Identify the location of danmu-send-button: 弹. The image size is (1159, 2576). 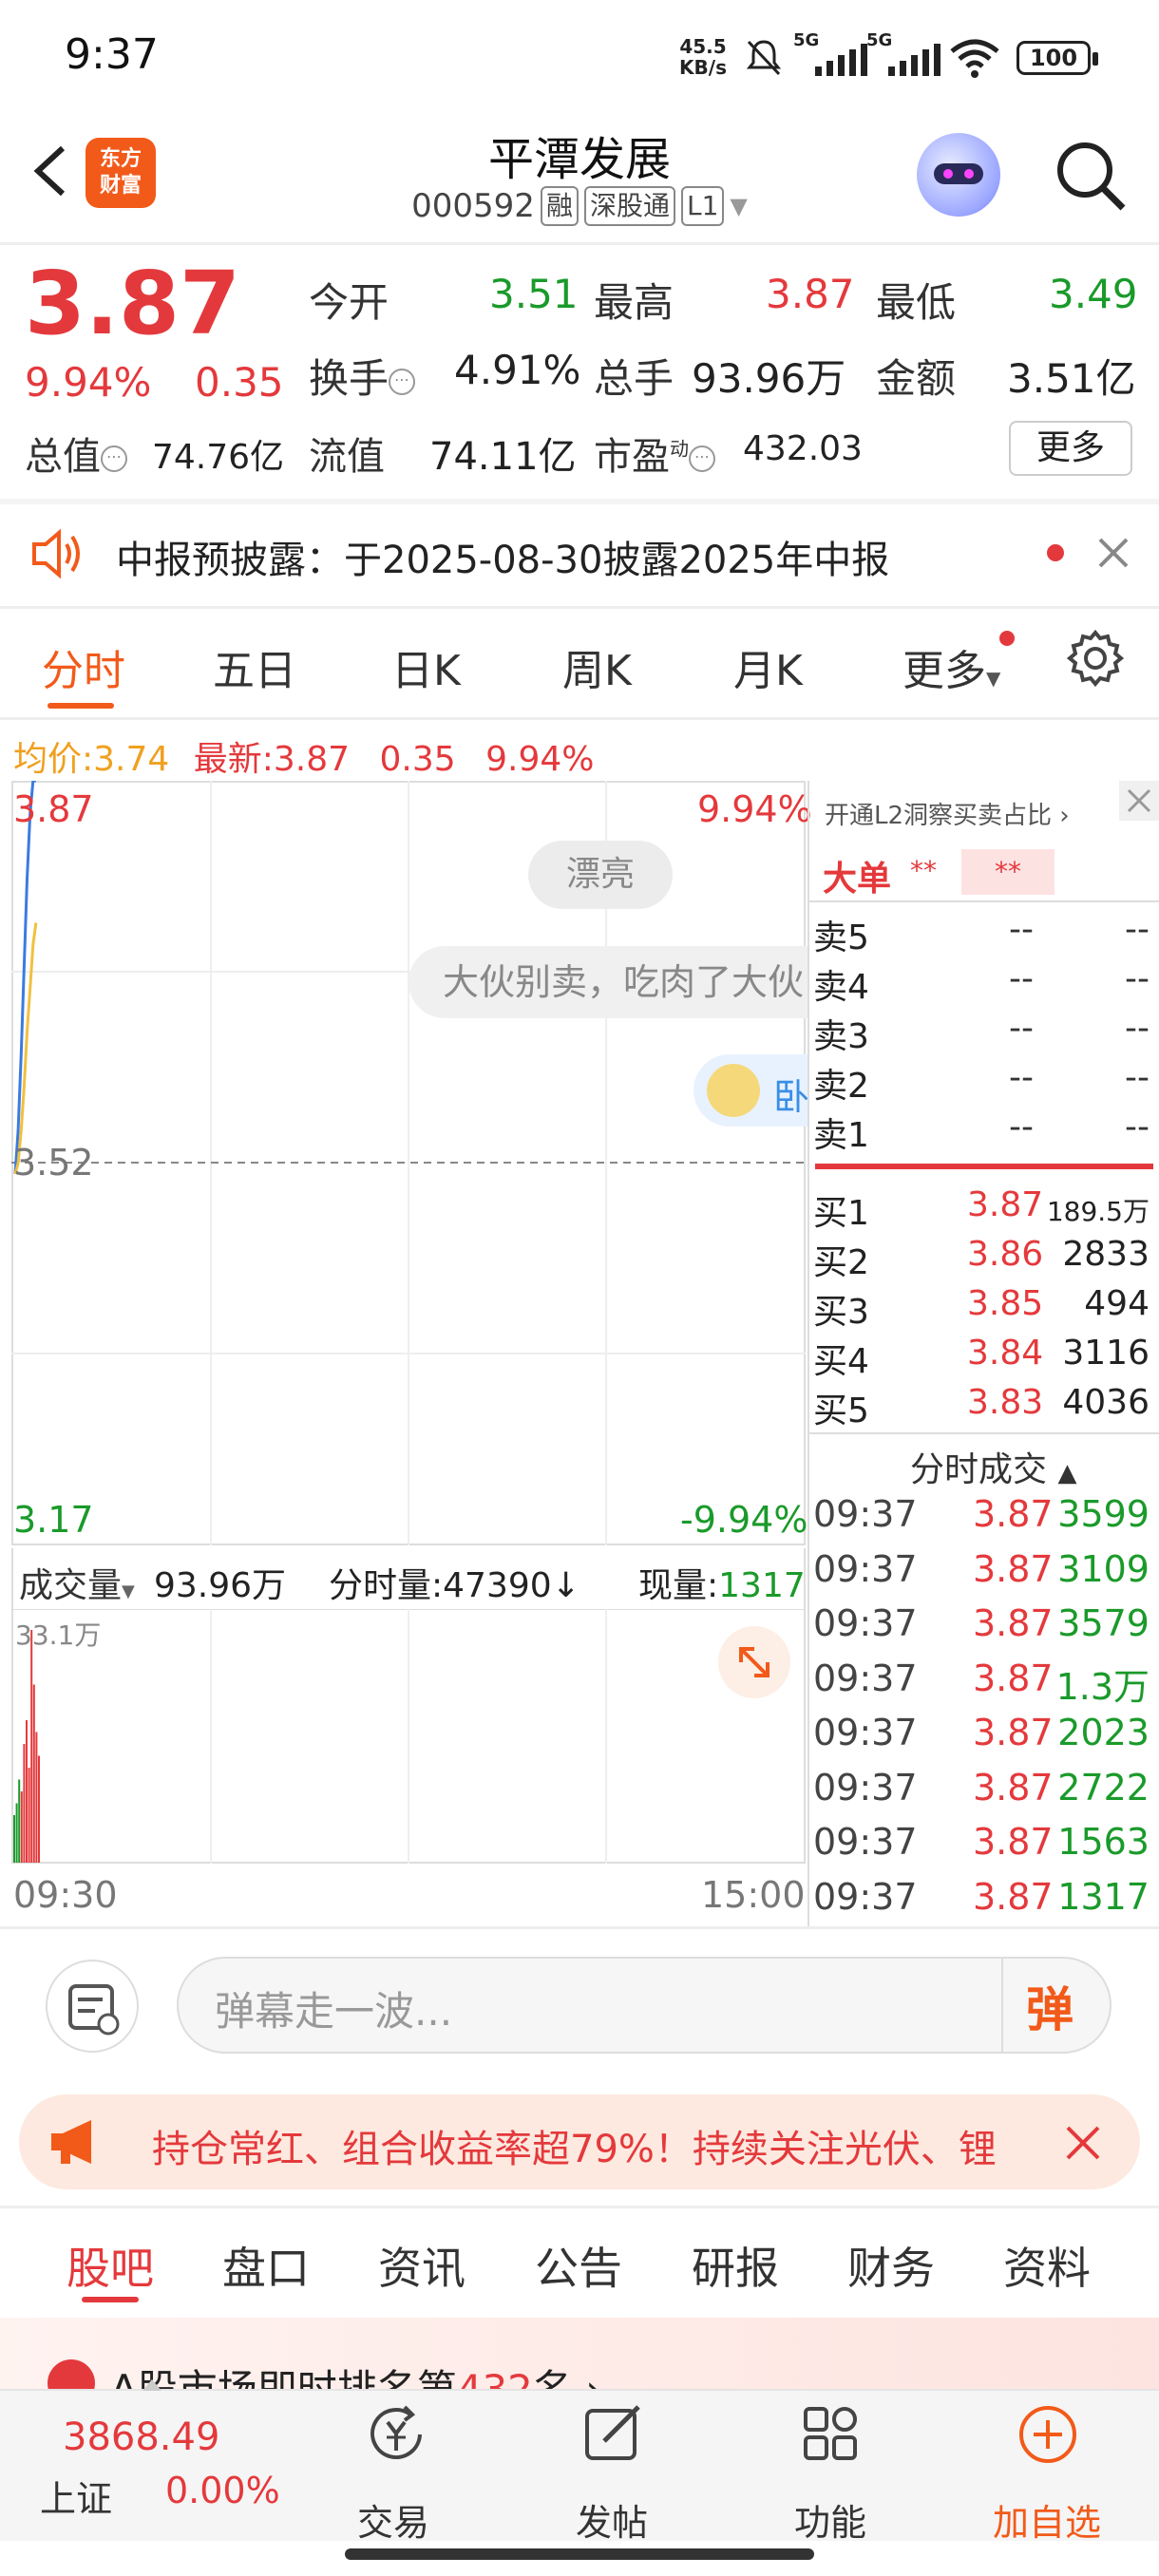
(1050, 2006).